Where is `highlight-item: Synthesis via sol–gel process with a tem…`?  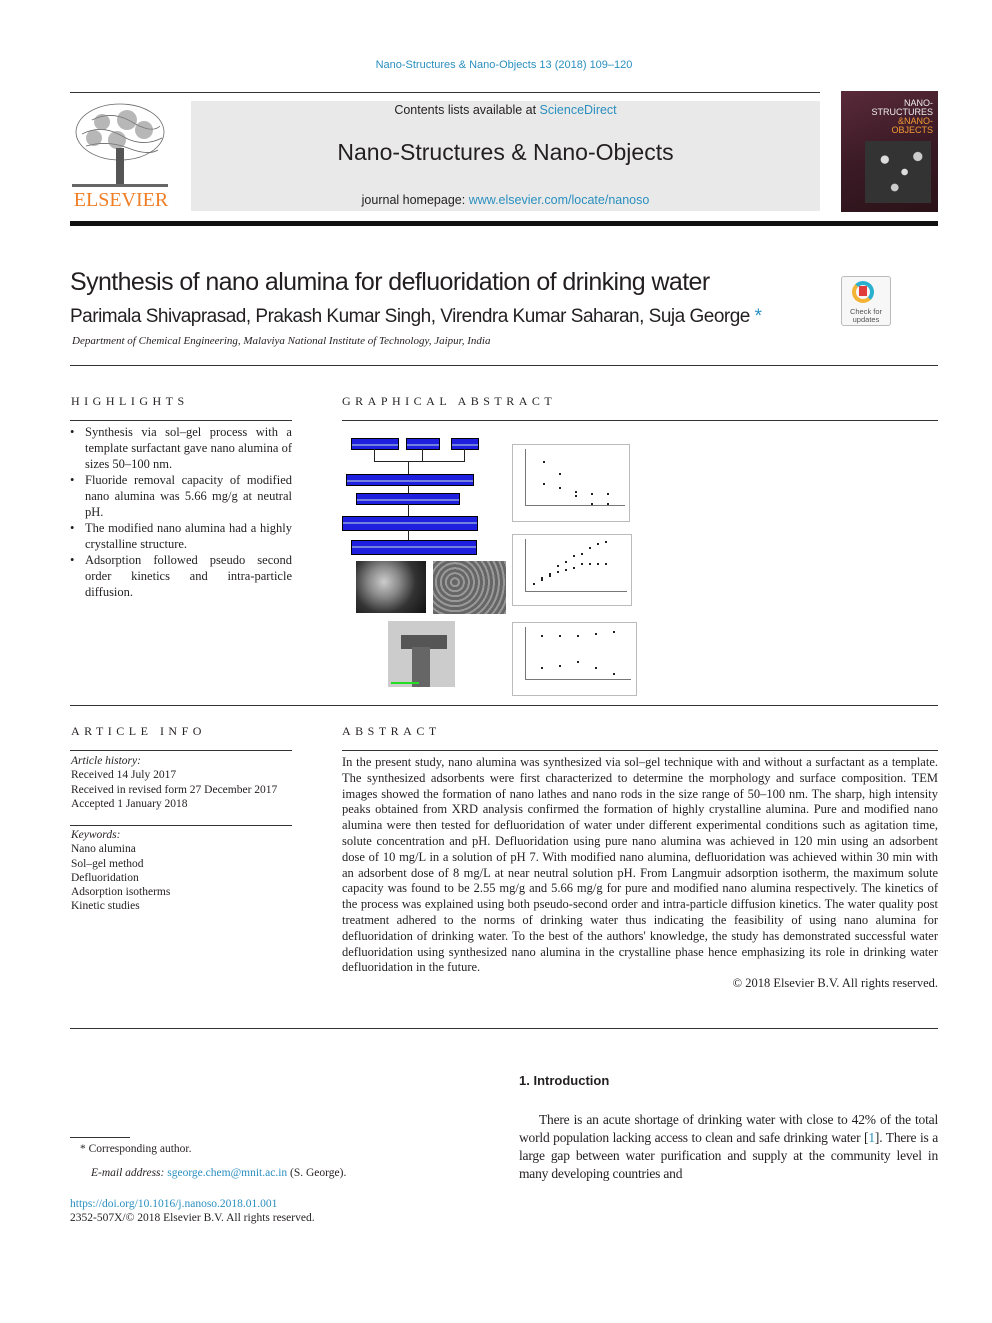
highlight-item: Synthesis via sol–gel process with a tem… is located at coordinates (181, 448).